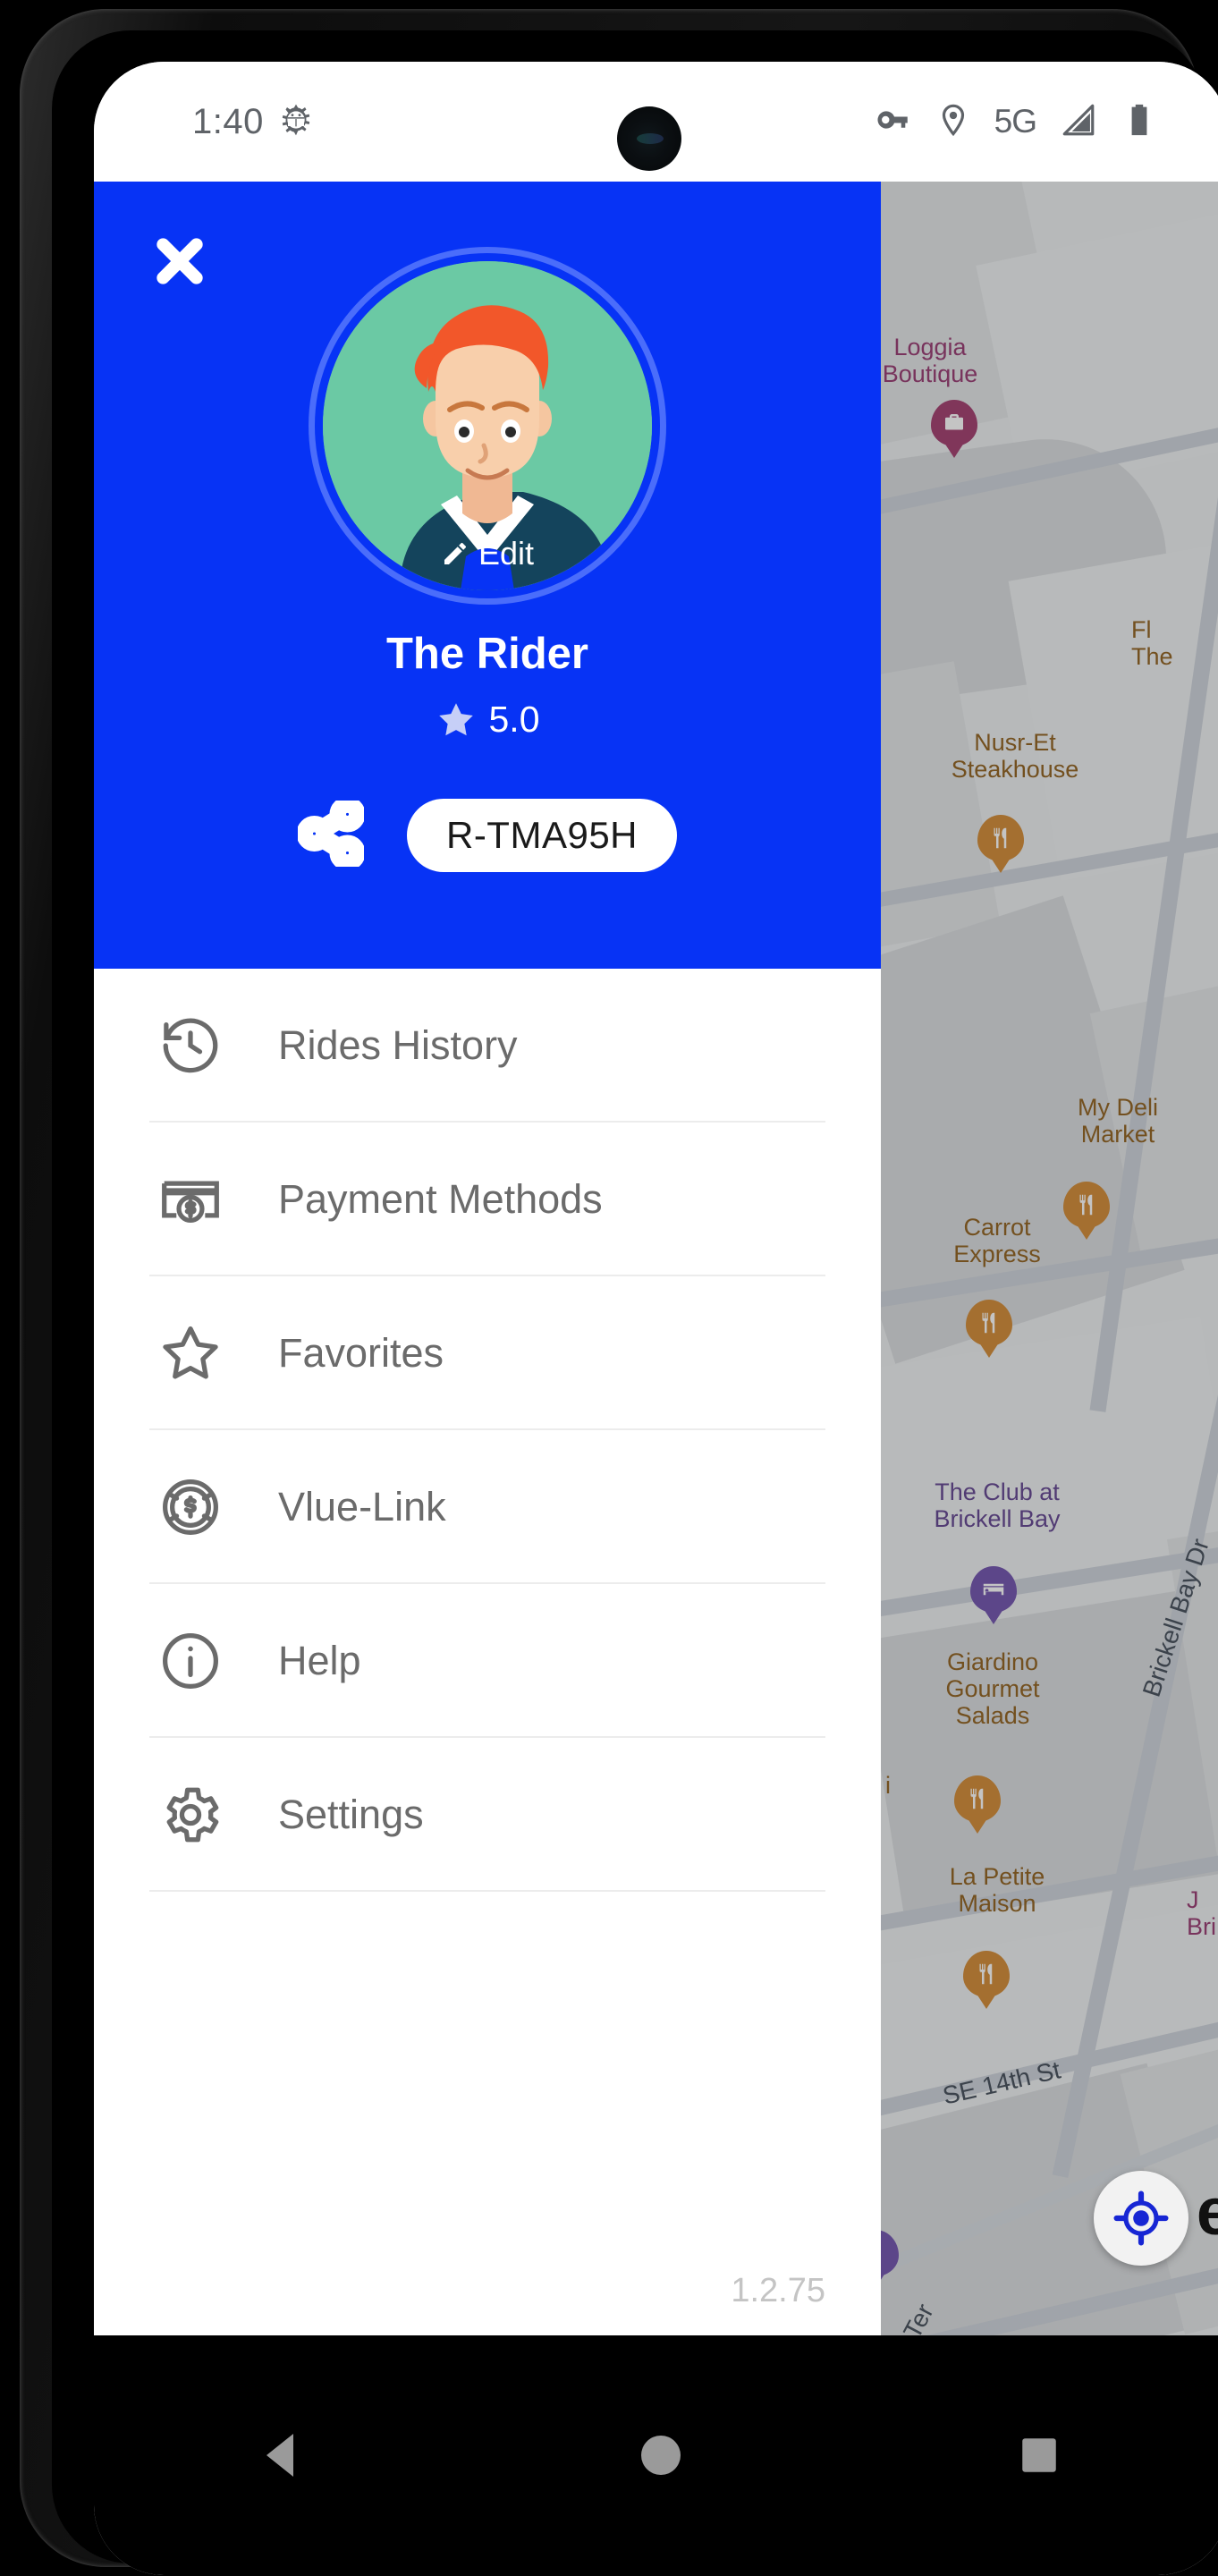 This screenshot has width=1218, height=2576. I want to click on circle-home-icon, so click(661, 2455).